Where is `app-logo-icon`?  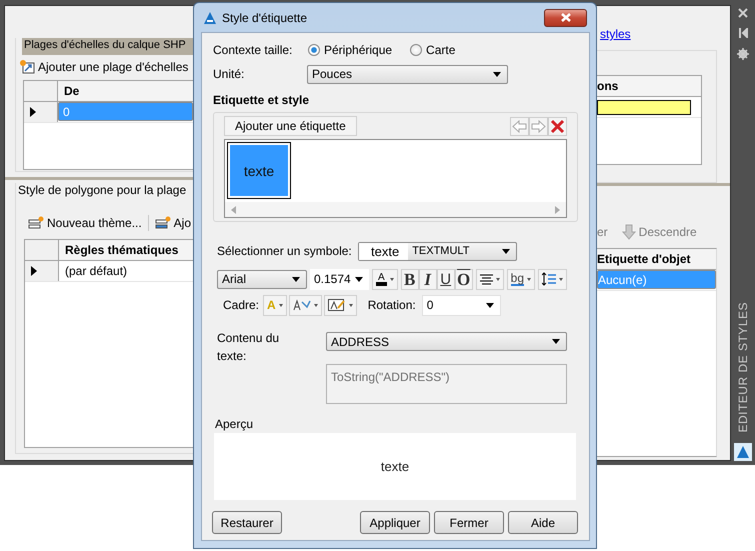
app-logo-icon is located at coordinates (210, 17).